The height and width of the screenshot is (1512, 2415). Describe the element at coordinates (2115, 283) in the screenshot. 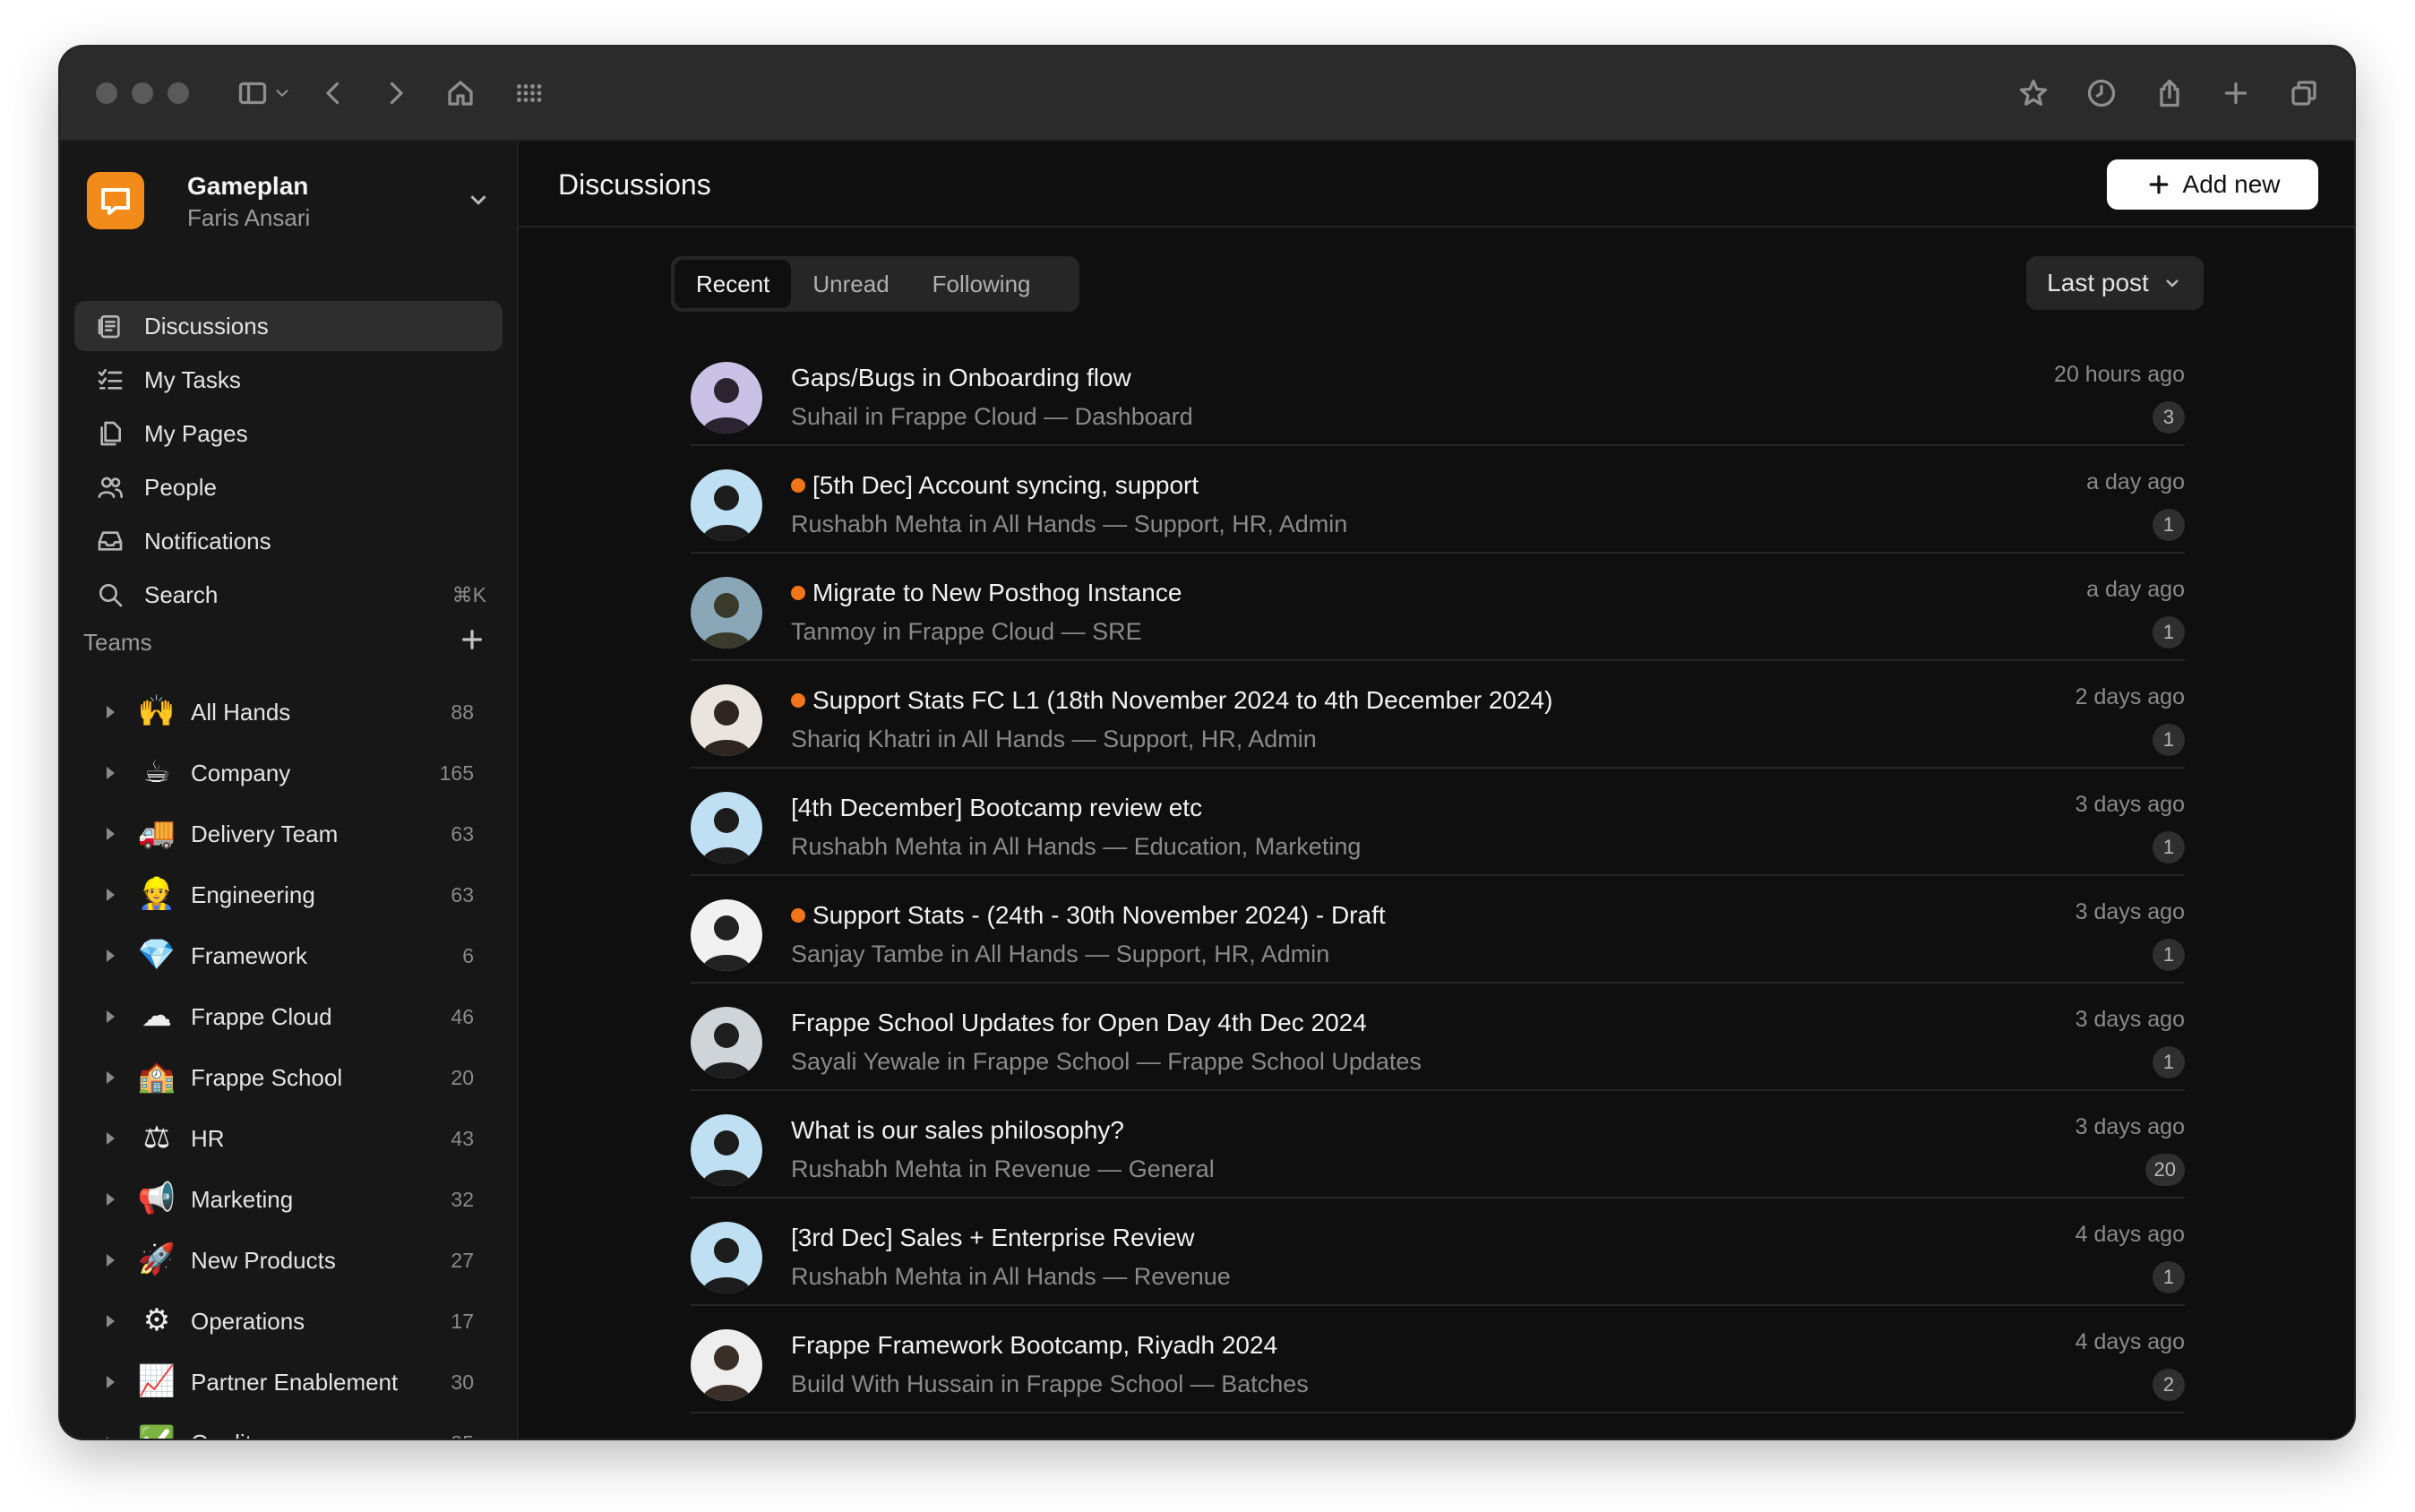

I see `sort-dropdown: Last post` at that location.